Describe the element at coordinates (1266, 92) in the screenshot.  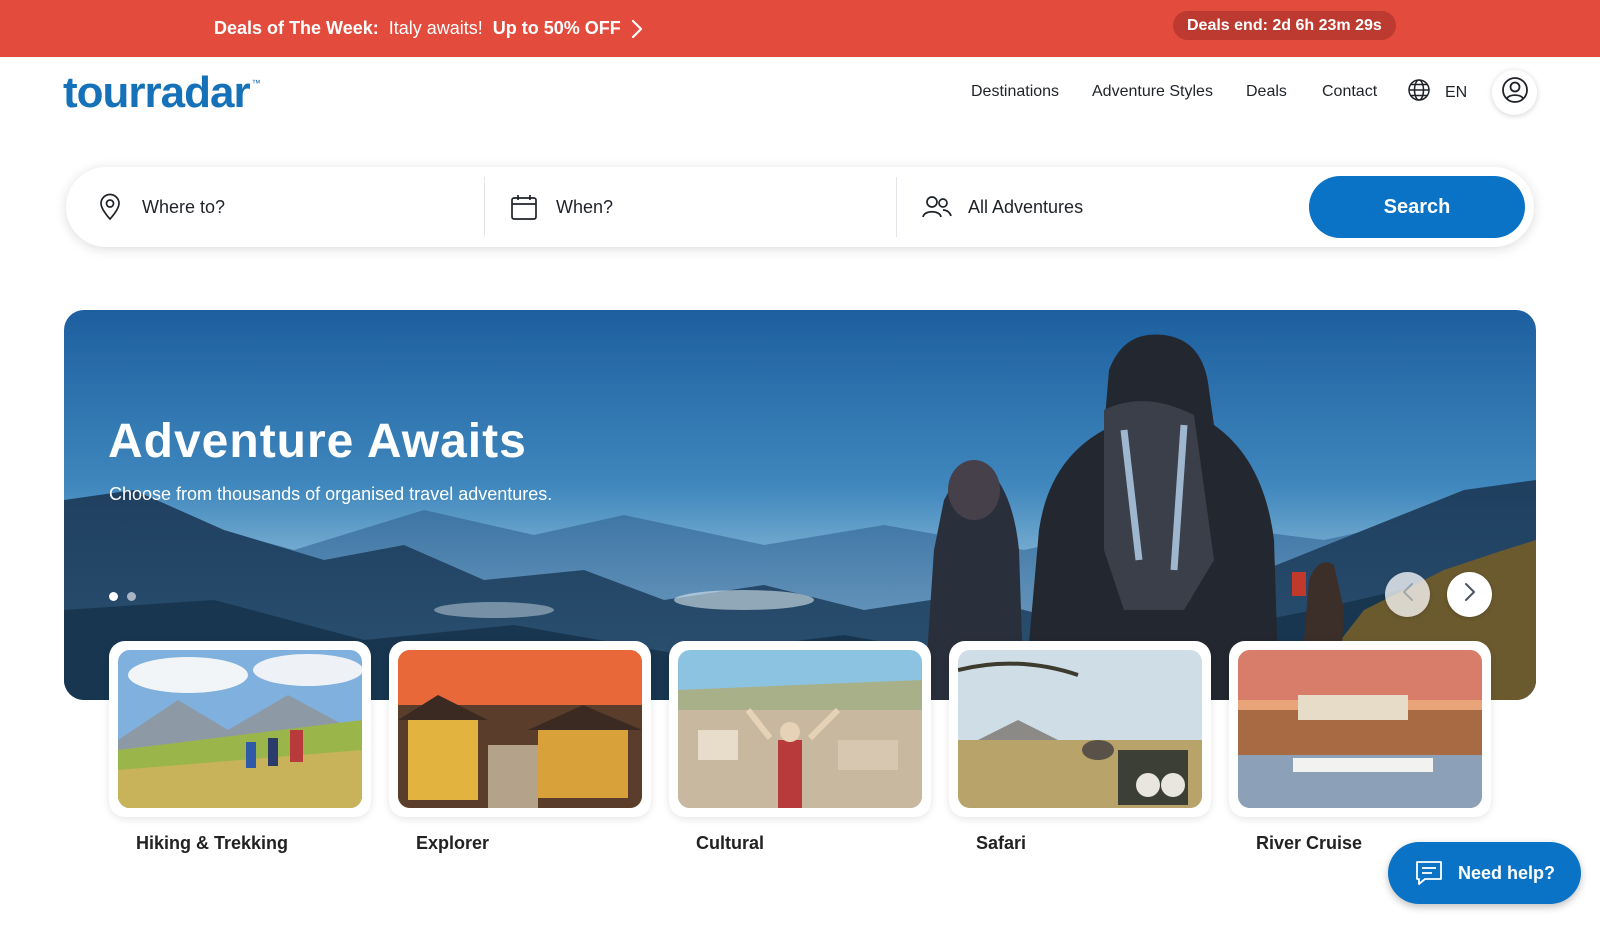
I see `nav-deals: Deals` at that location.